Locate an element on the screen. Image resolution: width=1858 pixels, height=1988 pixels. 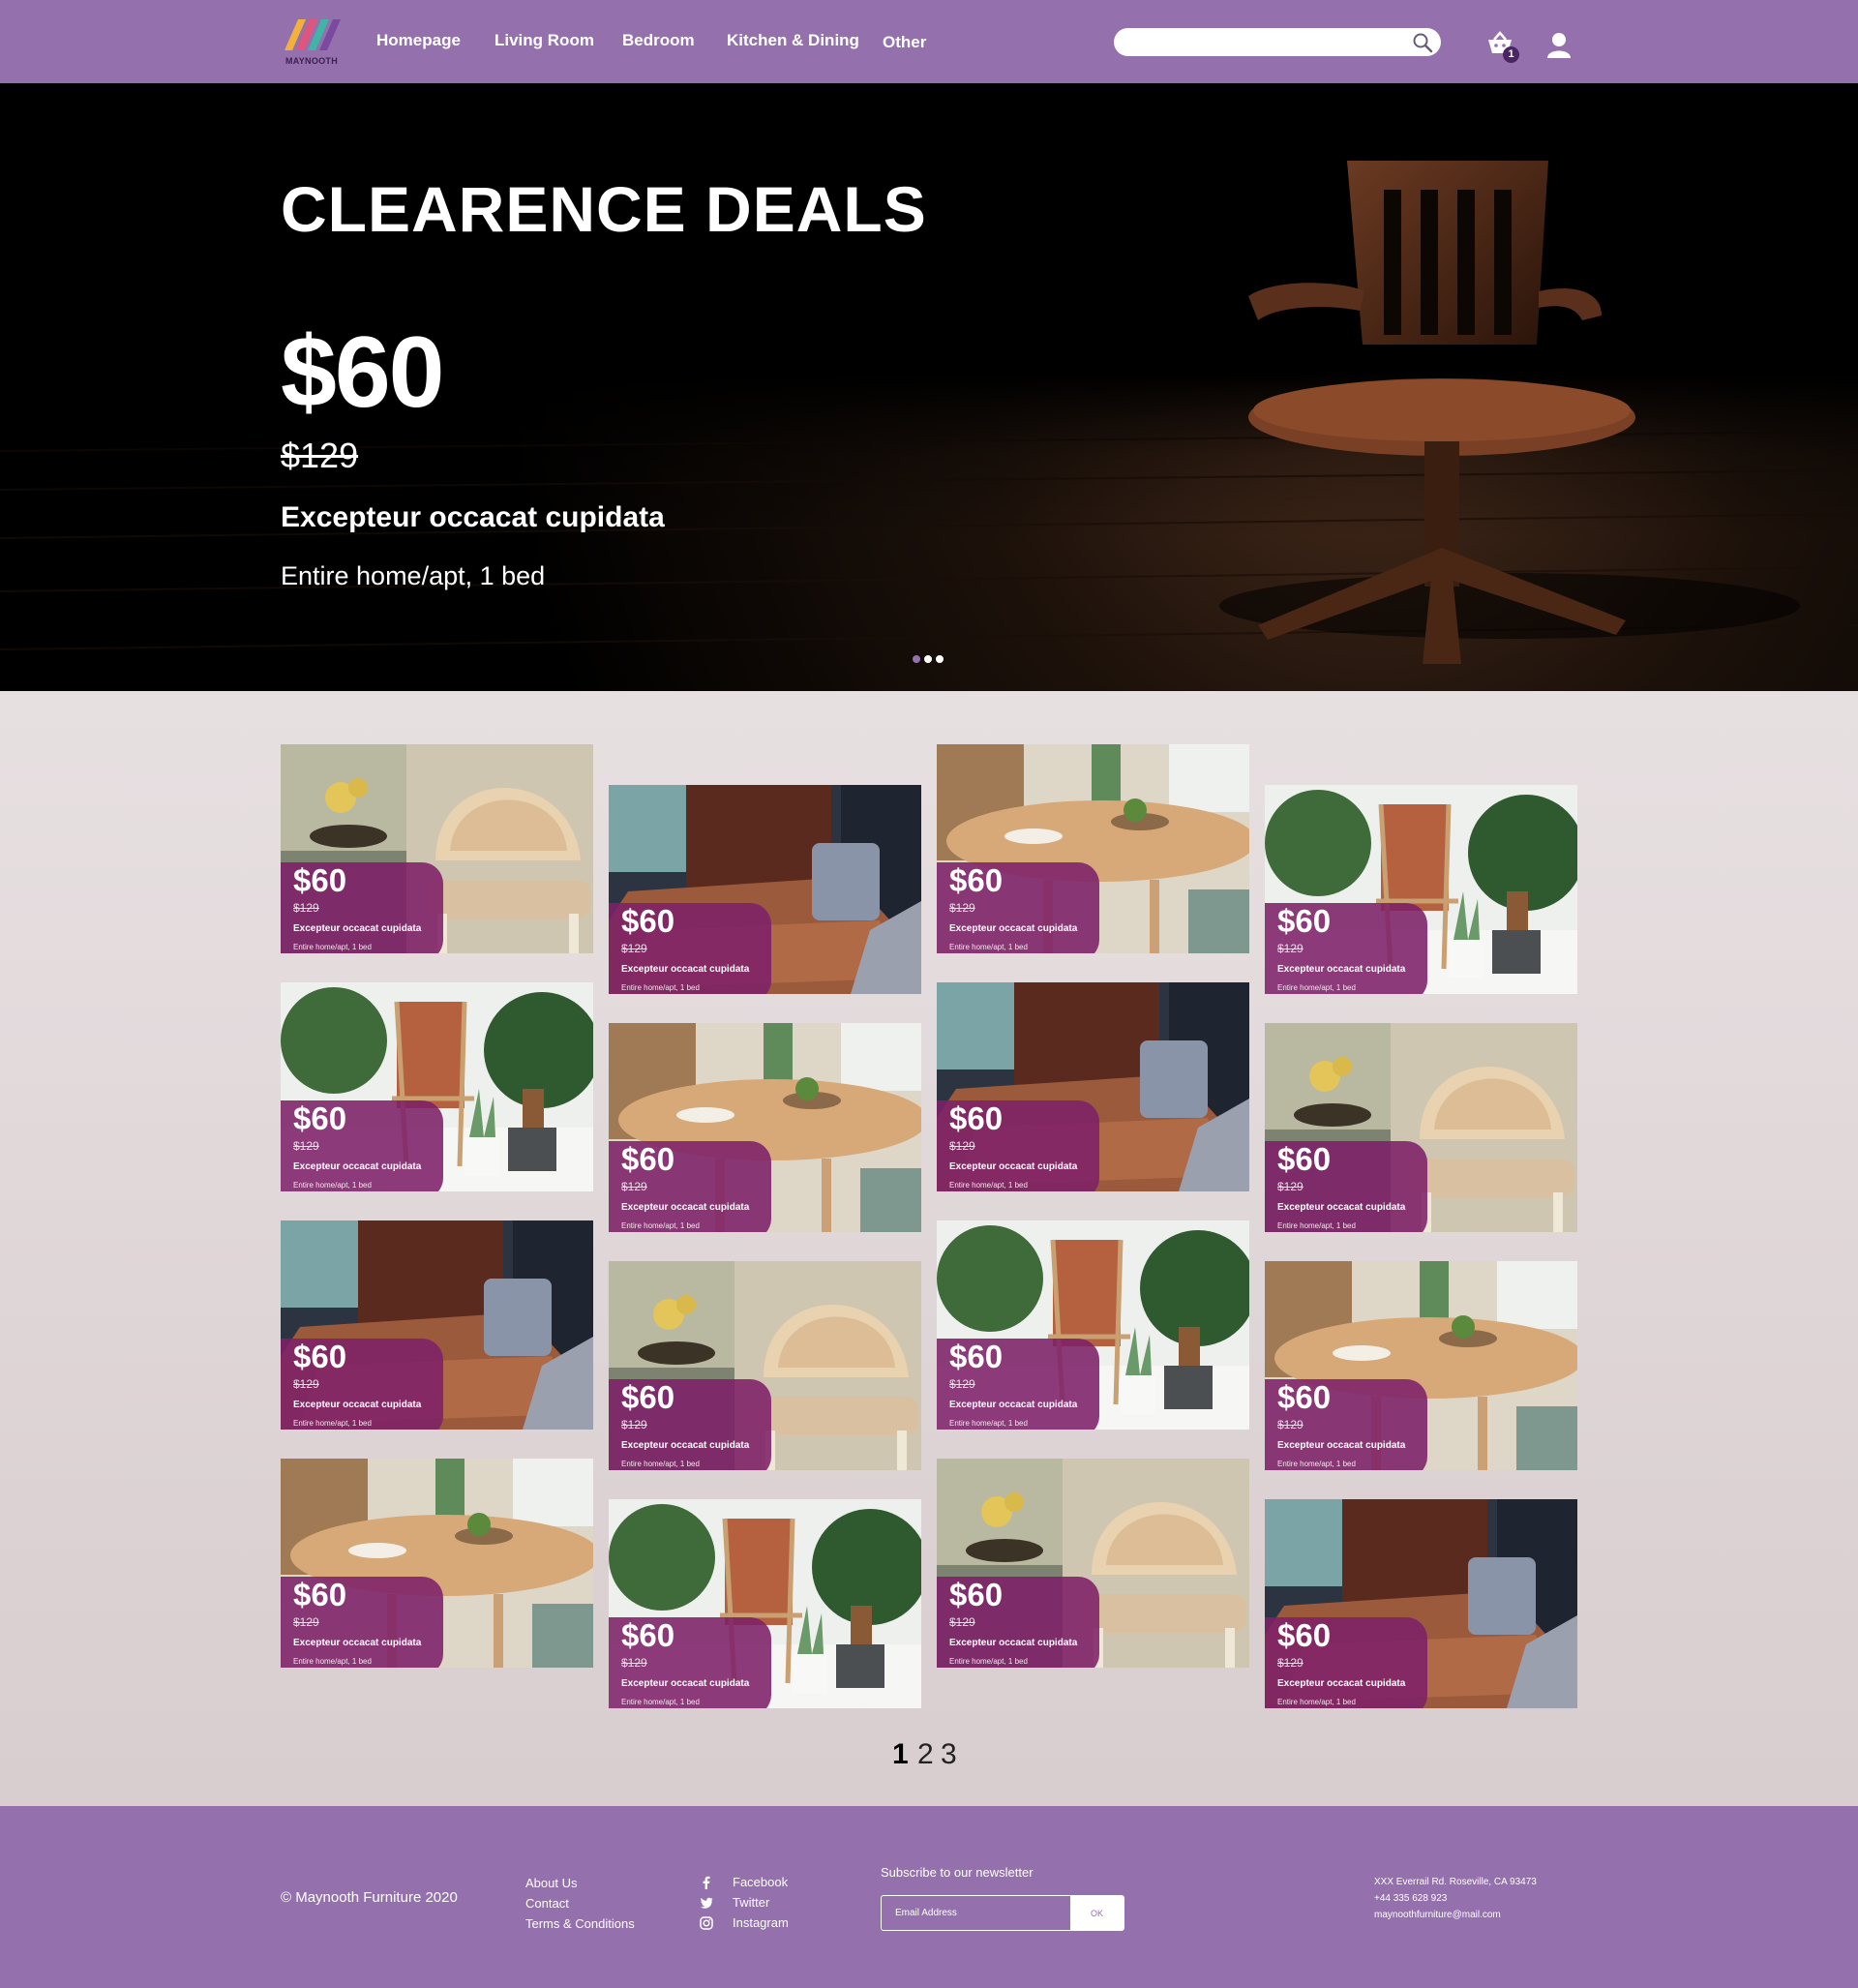
footer-link-about: About Us is located at coordinates (551, 1883).